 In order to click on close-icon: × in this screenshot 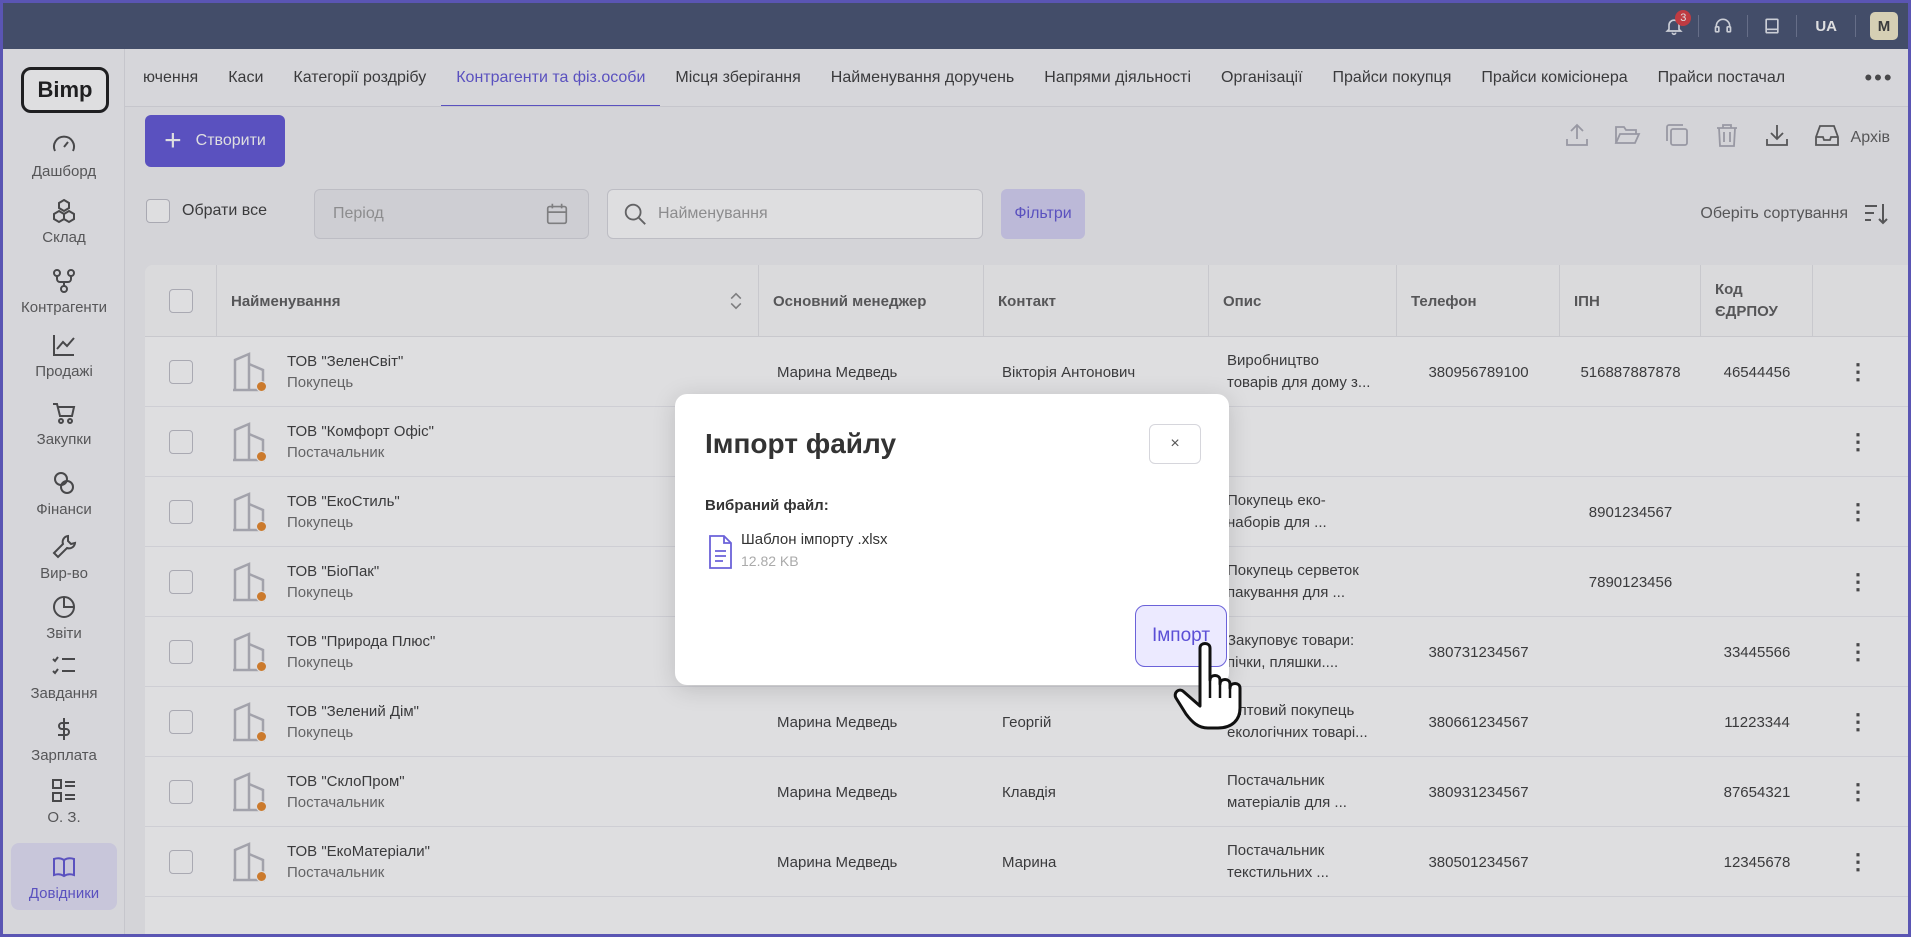, I will do `click(1175, 443)`.